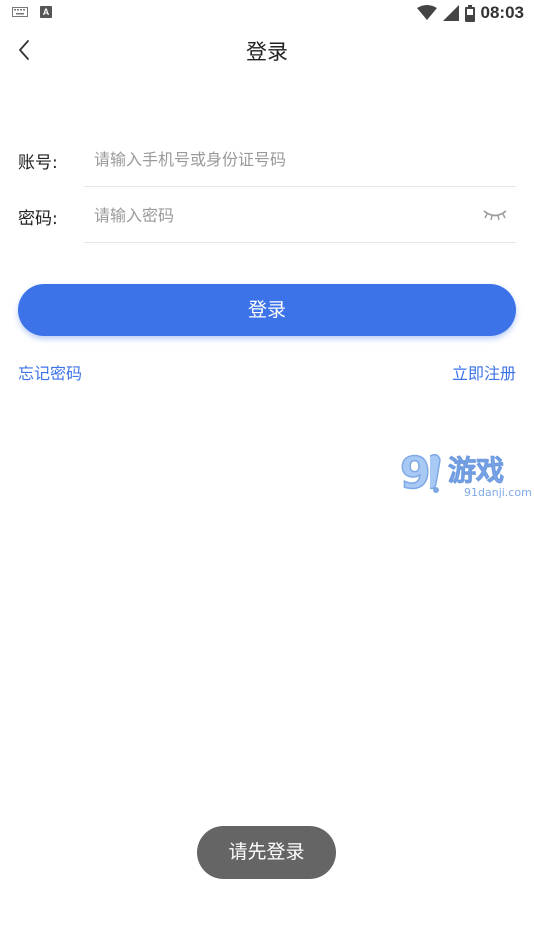 Image resolution: width=534 pixels, height=950 pixels. I want to click on page-title: 登录, so click(267, 52).